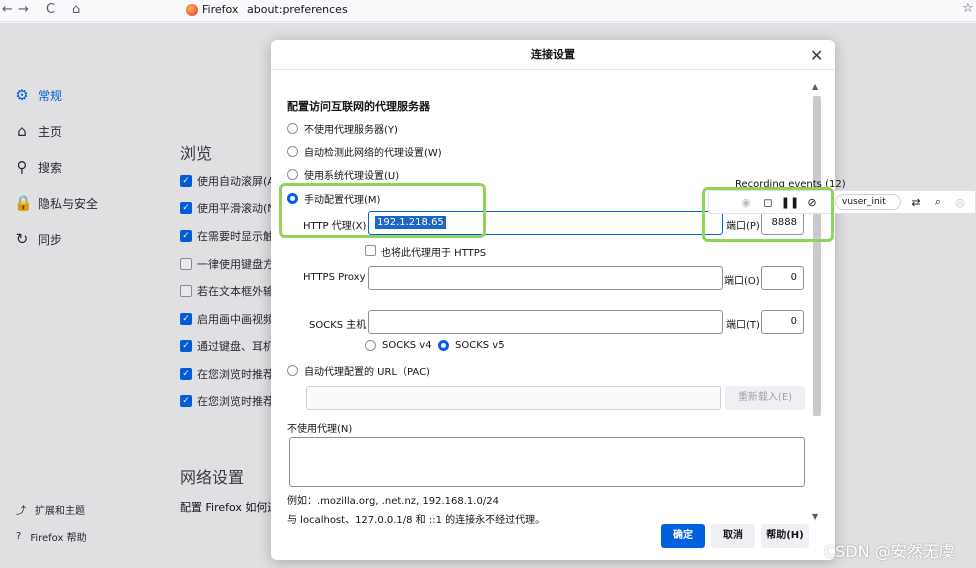 This screenshot has width=976, height=568. What do you see at coordinates (889, 551) in the screenshot?
I see `watermark: CSDN @安然无虞` at bounding box center [889, 551].